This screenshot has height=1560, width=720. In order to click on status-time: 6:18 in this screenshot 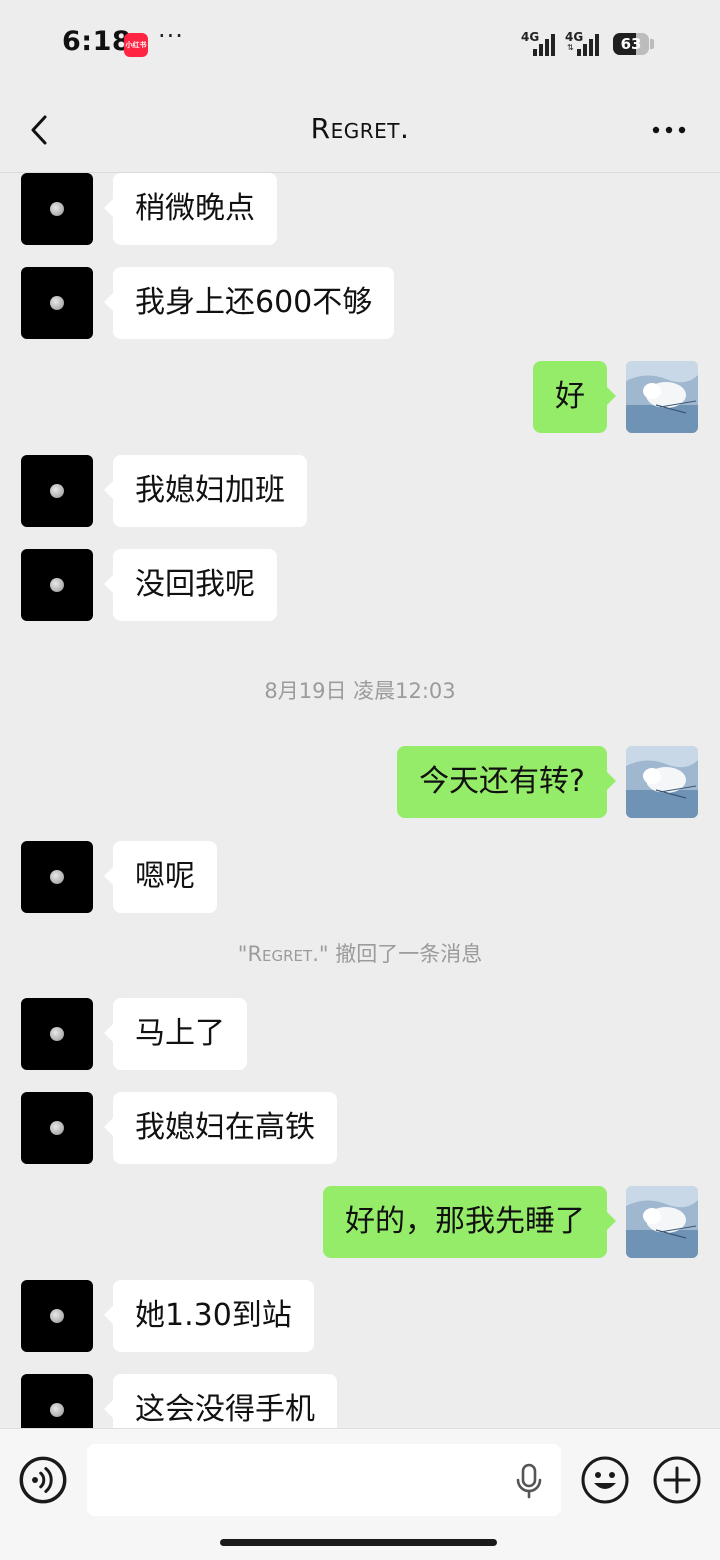, I will do `click(97, 41)`.